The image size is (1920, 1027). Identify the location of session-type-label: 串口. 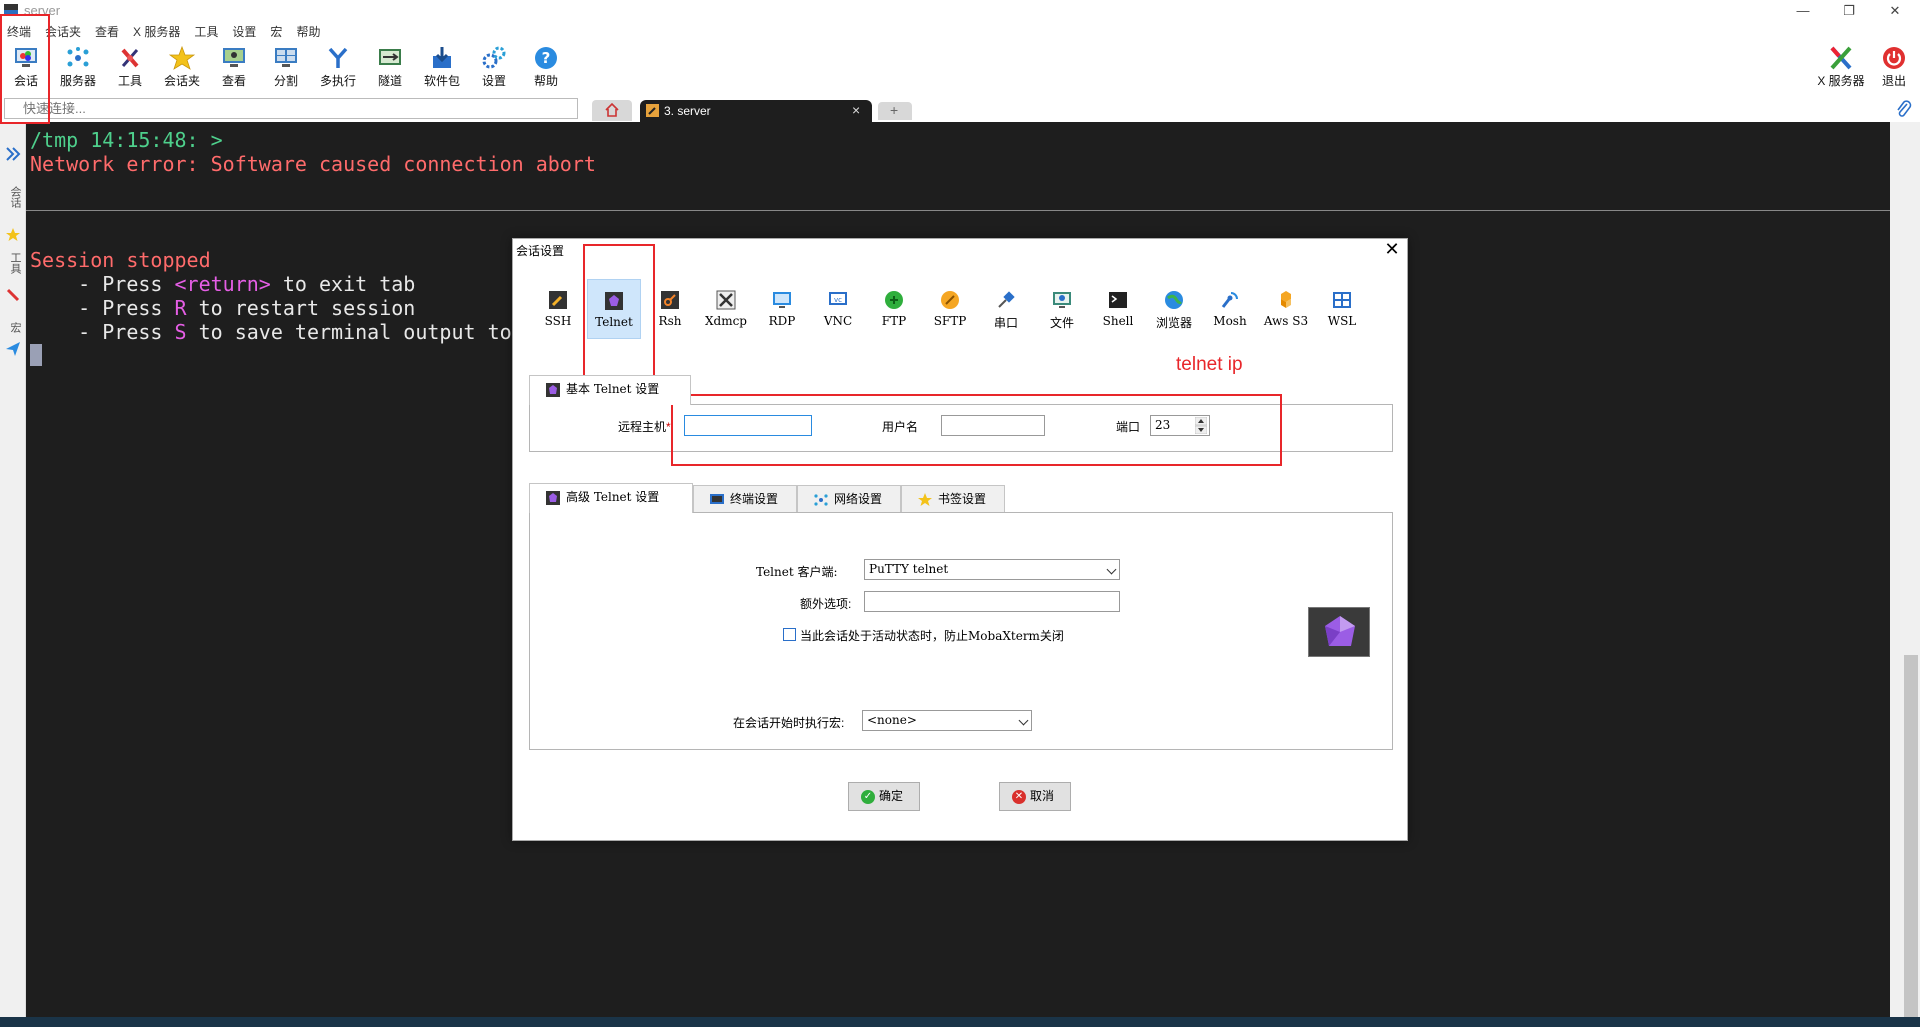
(1005, 323).